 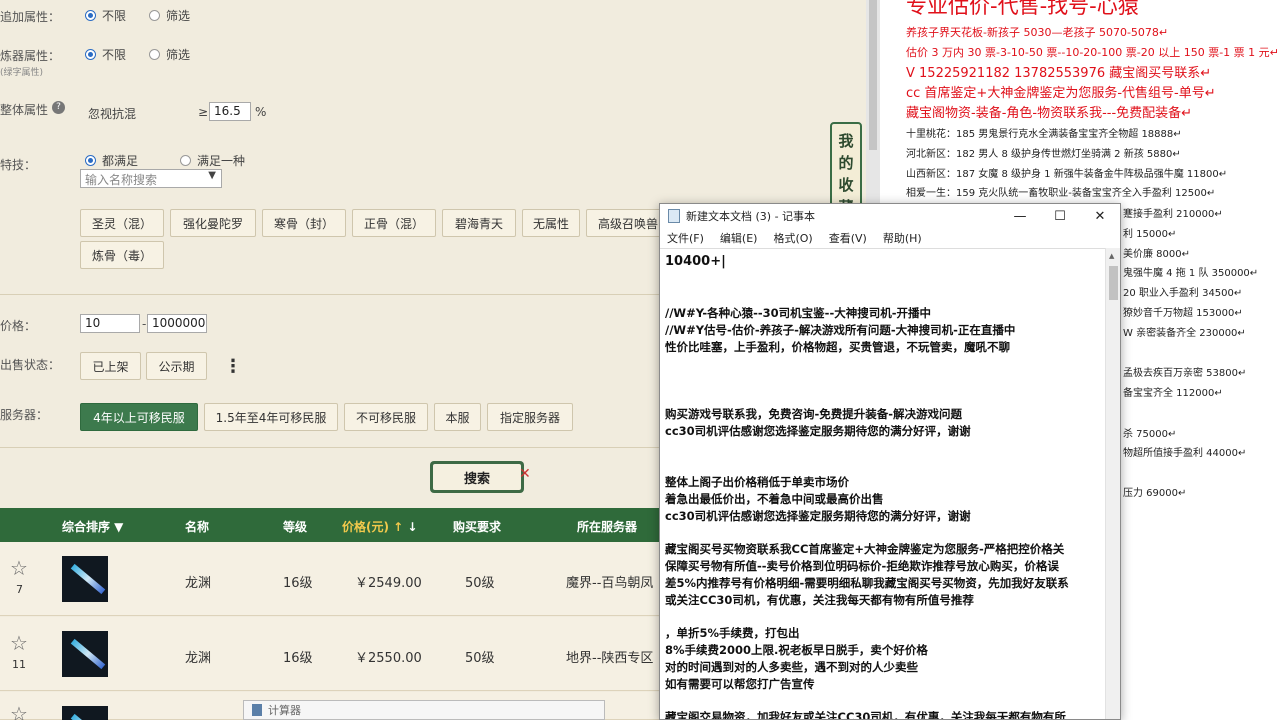 I want to click on text-line: 或关注CC30司机，有优惠，关注我每天都有物有所值号推荐, so click(x=819, y=600).